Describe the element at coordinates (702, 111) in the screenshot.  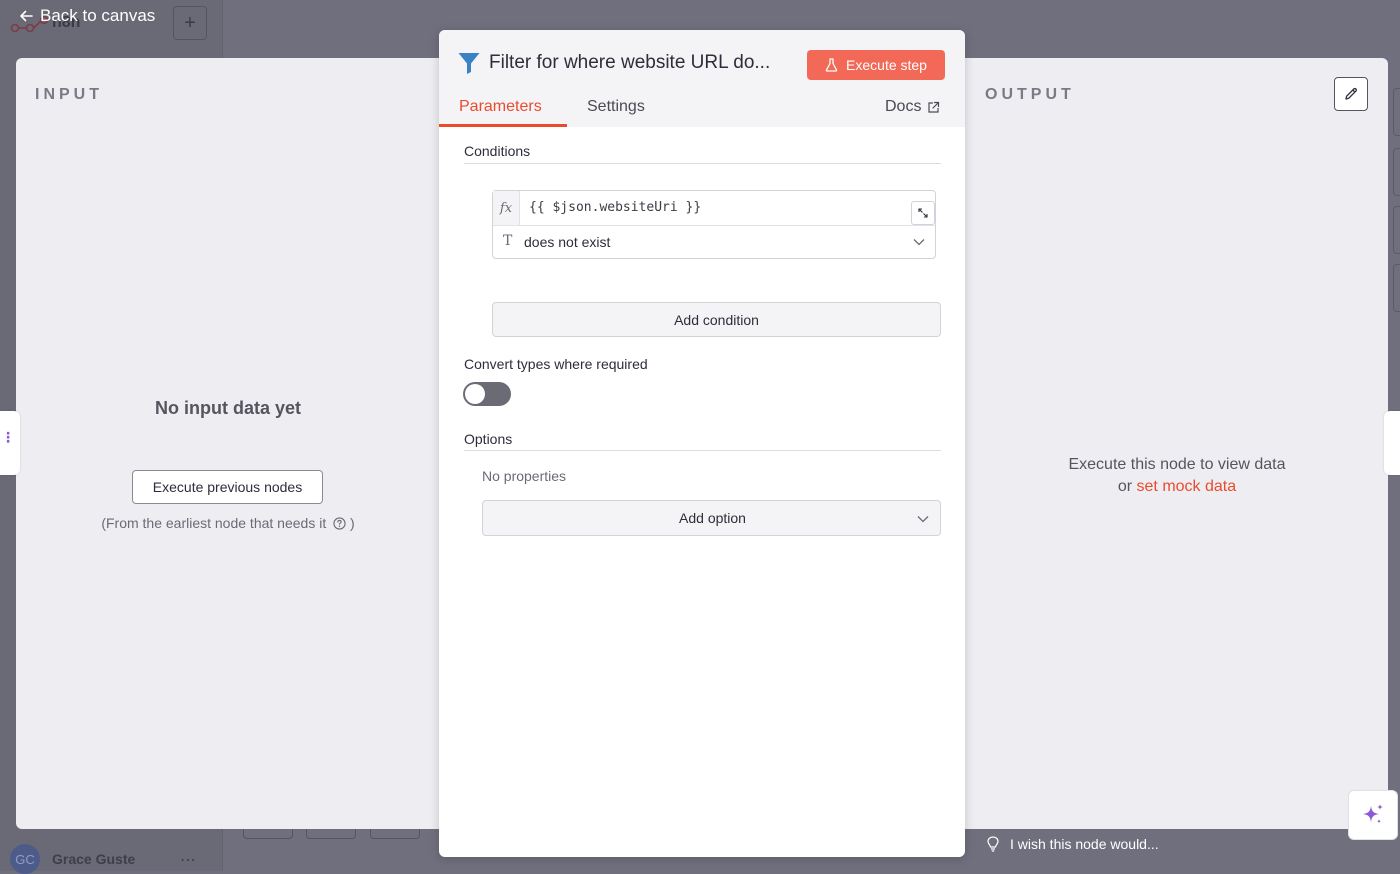
I see `node-tabs: Parameters Settings Docs` at that location.